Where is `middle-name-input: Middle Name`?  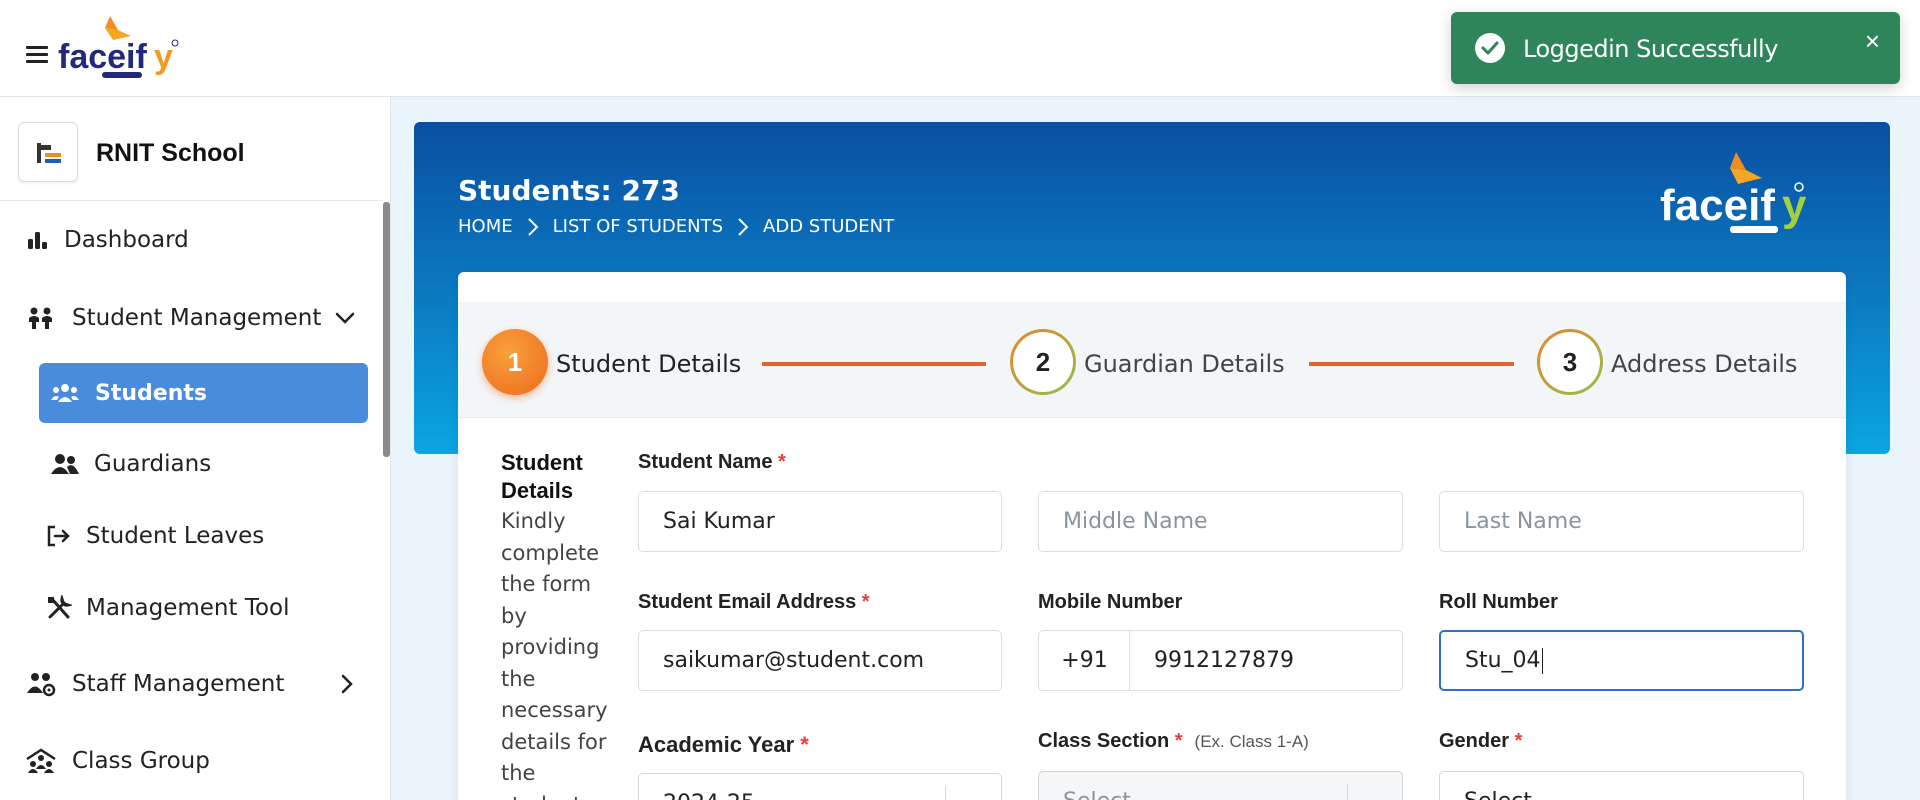 middle-name-input: Middle Name is located at coordinates (1220, 521).